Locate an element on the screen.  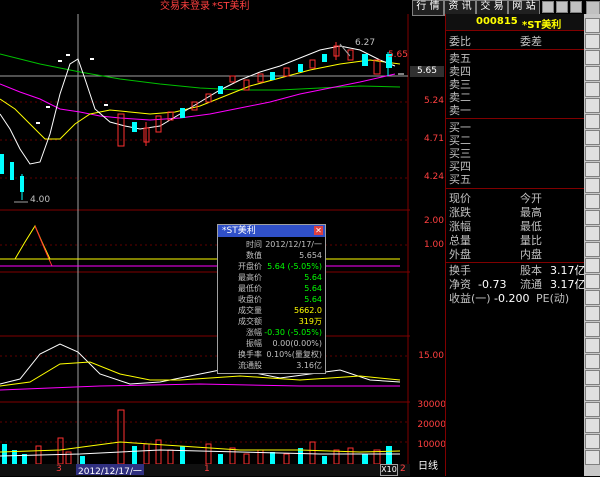
weibi-label: 委比 is located at coordinates (460, 41).